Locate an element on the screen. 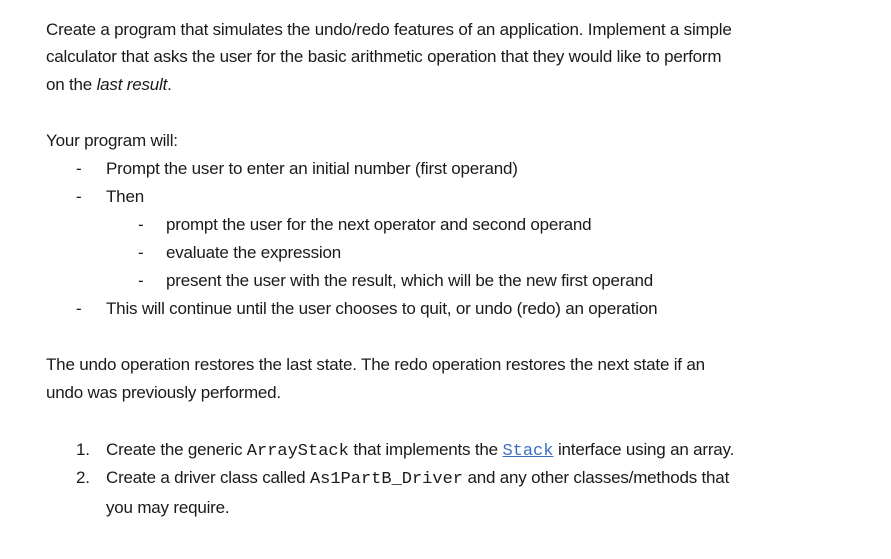  intro-text: . is located at coordinates (169, 84).